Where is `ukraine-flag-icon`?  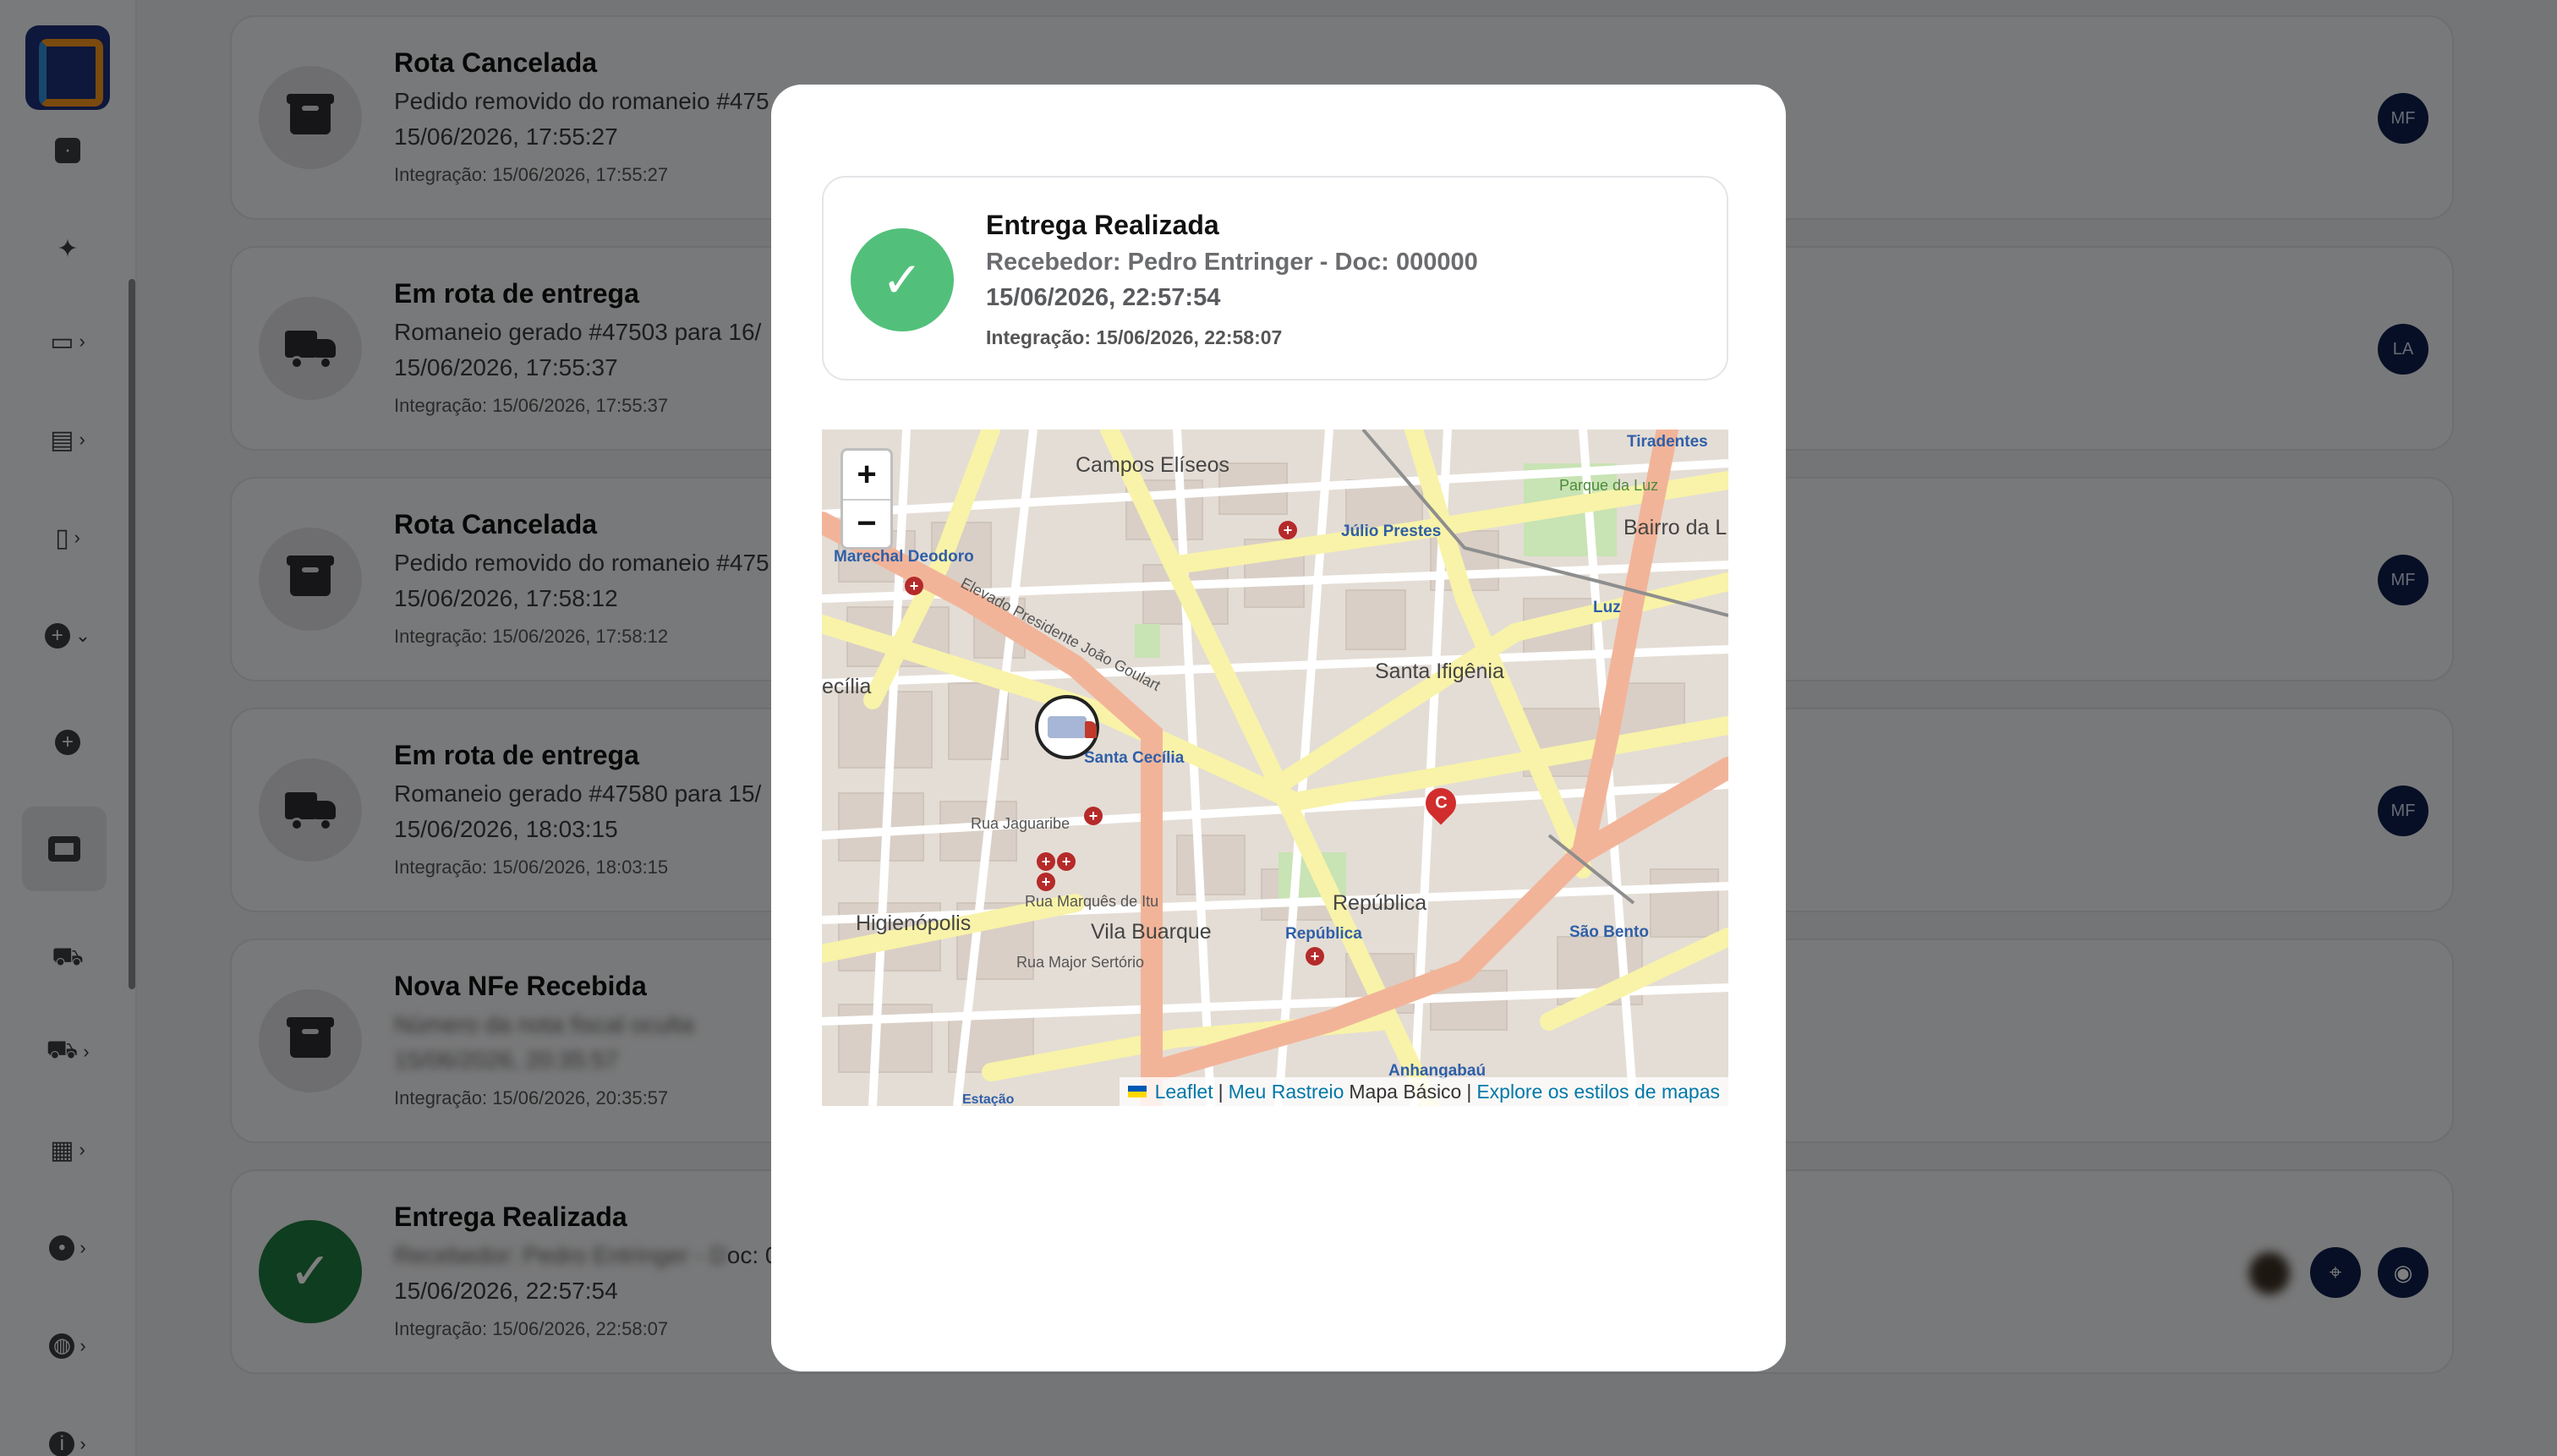
ukraine-flag-icon is located at coordinates (1137, 1091).